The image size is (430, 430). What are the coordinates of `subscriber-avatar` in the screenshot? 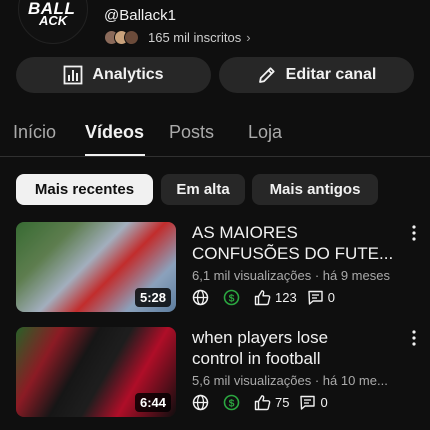 It's located at (131, 37).